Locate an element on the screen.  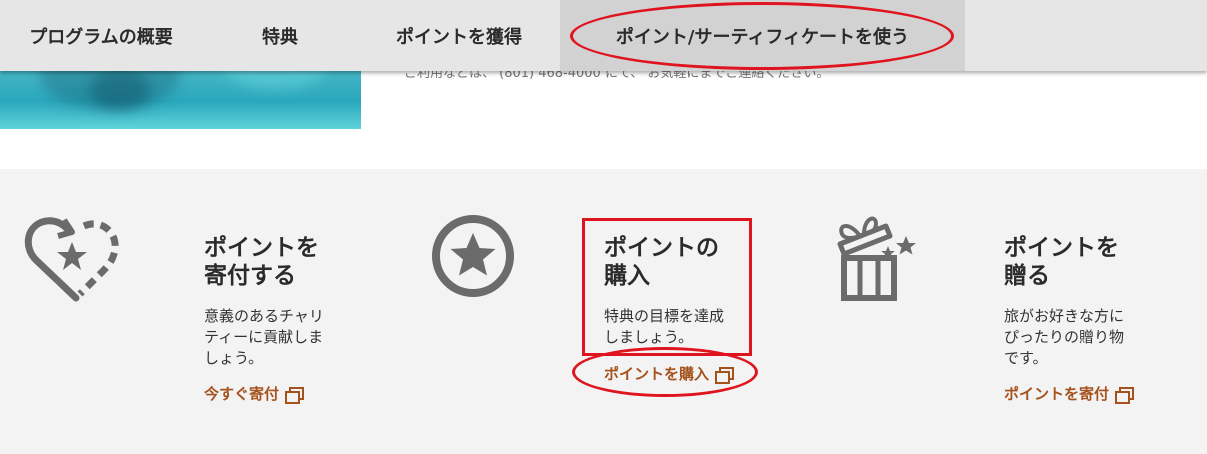
donate-now-link: 今すぐ寄付 is located at coordinates (254, 393).